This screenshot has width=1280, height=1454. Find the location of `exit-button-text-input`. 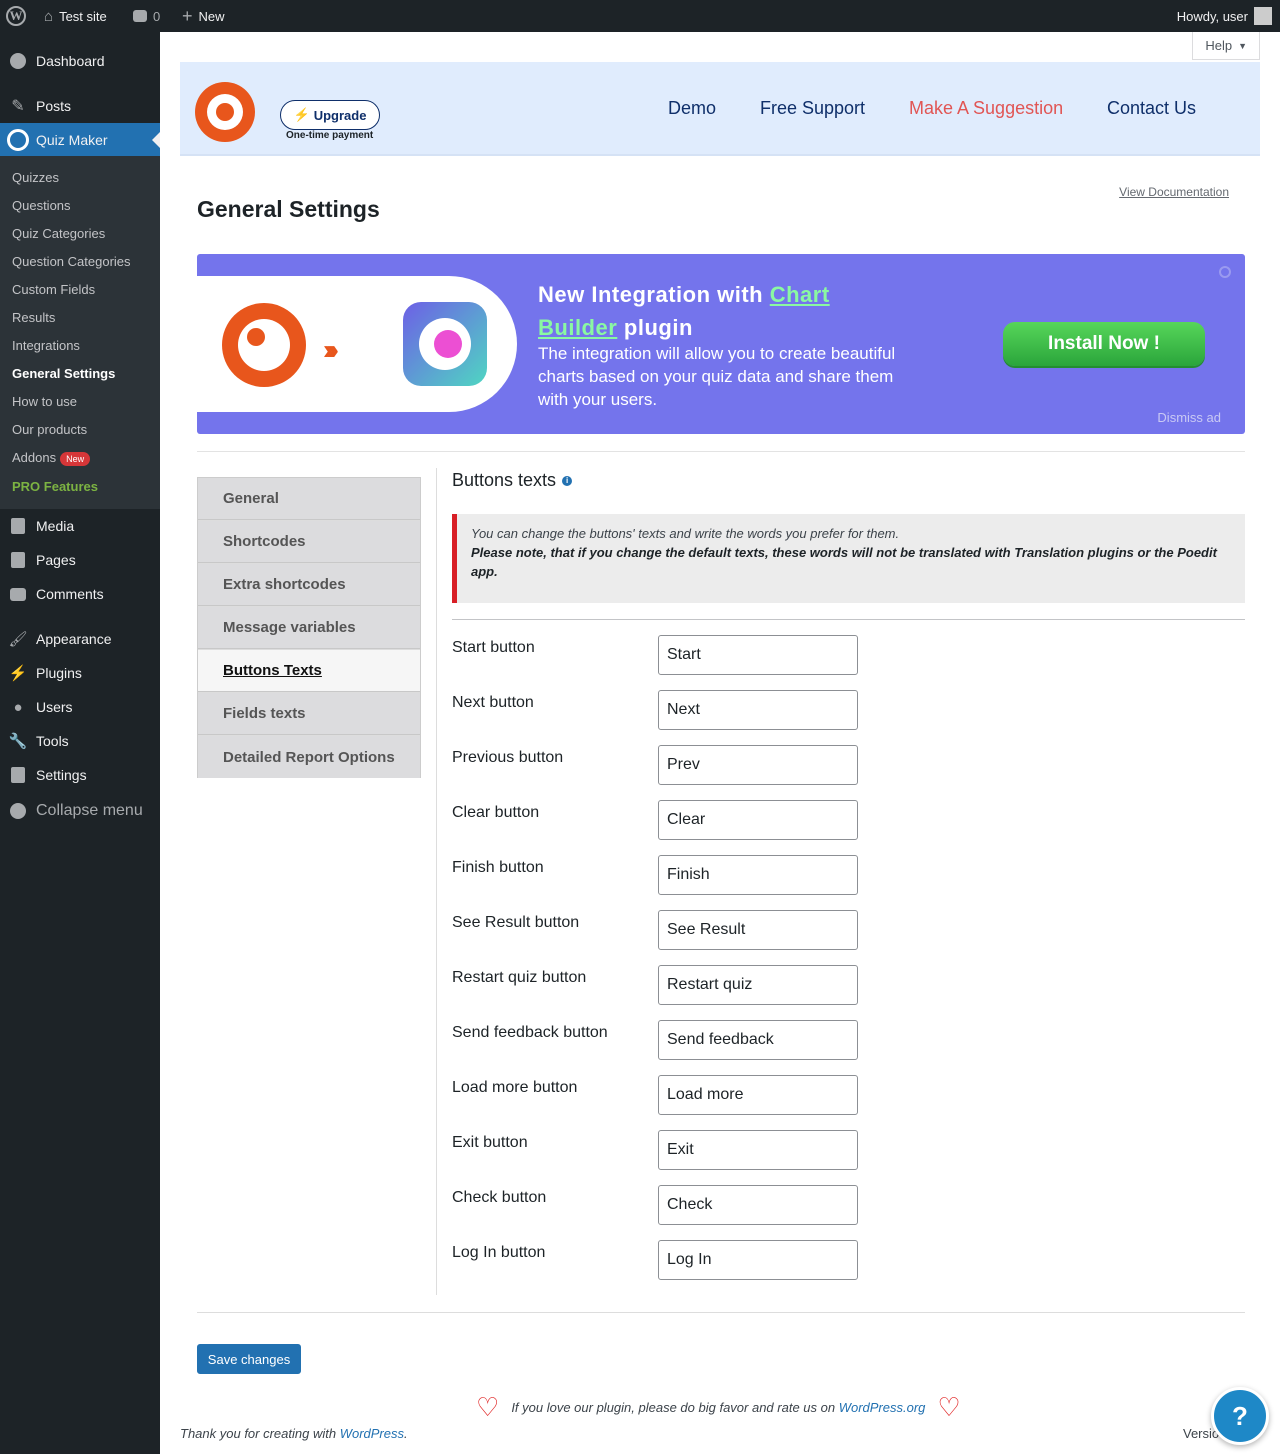

exit-button-text-input is located at coordinates (758, 1150).